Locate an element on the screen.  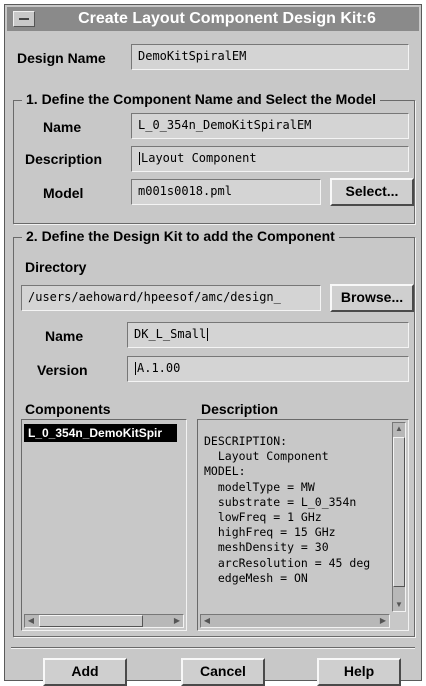
version-value: A.1.00 is located at coordinates (159, 368).